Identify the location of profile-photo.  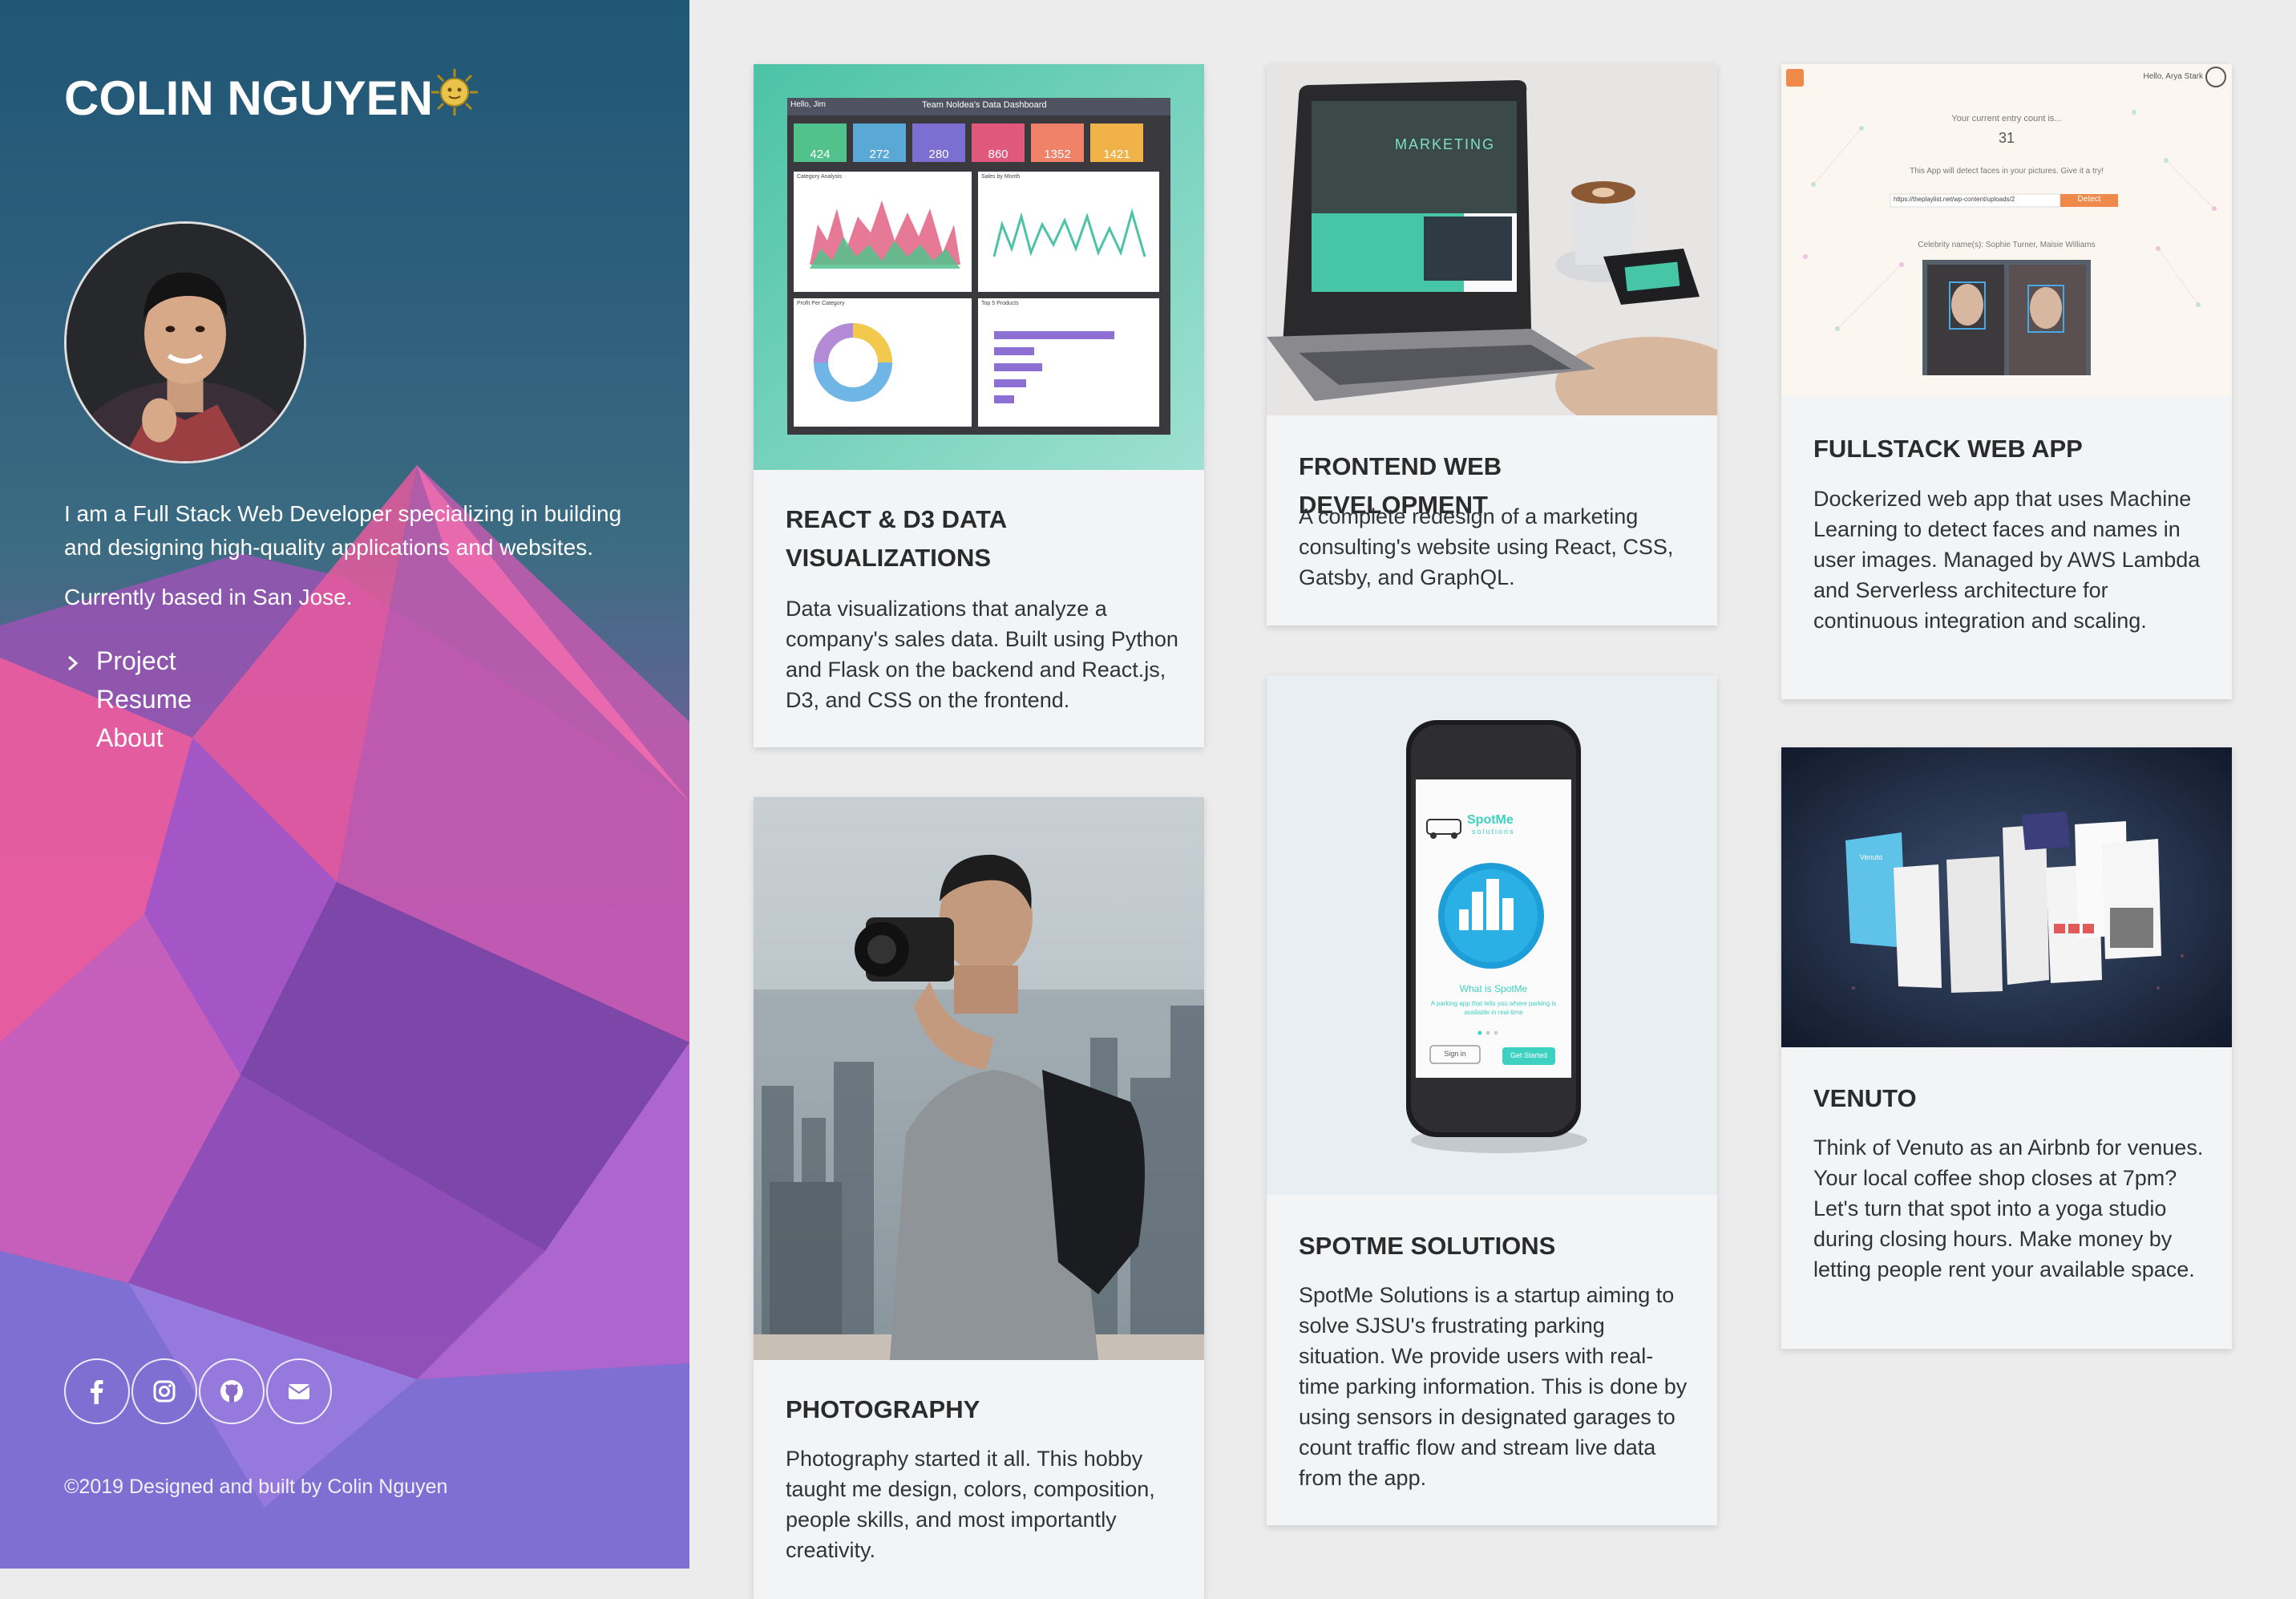
(185, 342).